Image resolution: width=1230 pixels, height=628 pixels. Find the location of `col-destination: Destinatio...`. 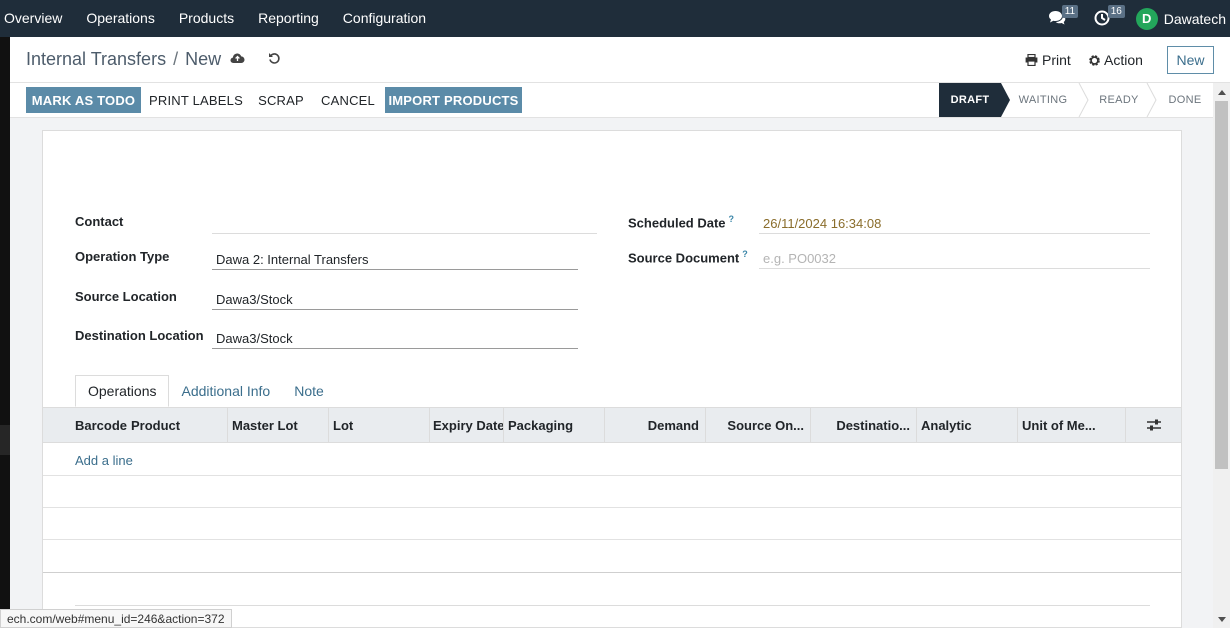

col-destination: Destinatio... is located at coordinates (864, 425).